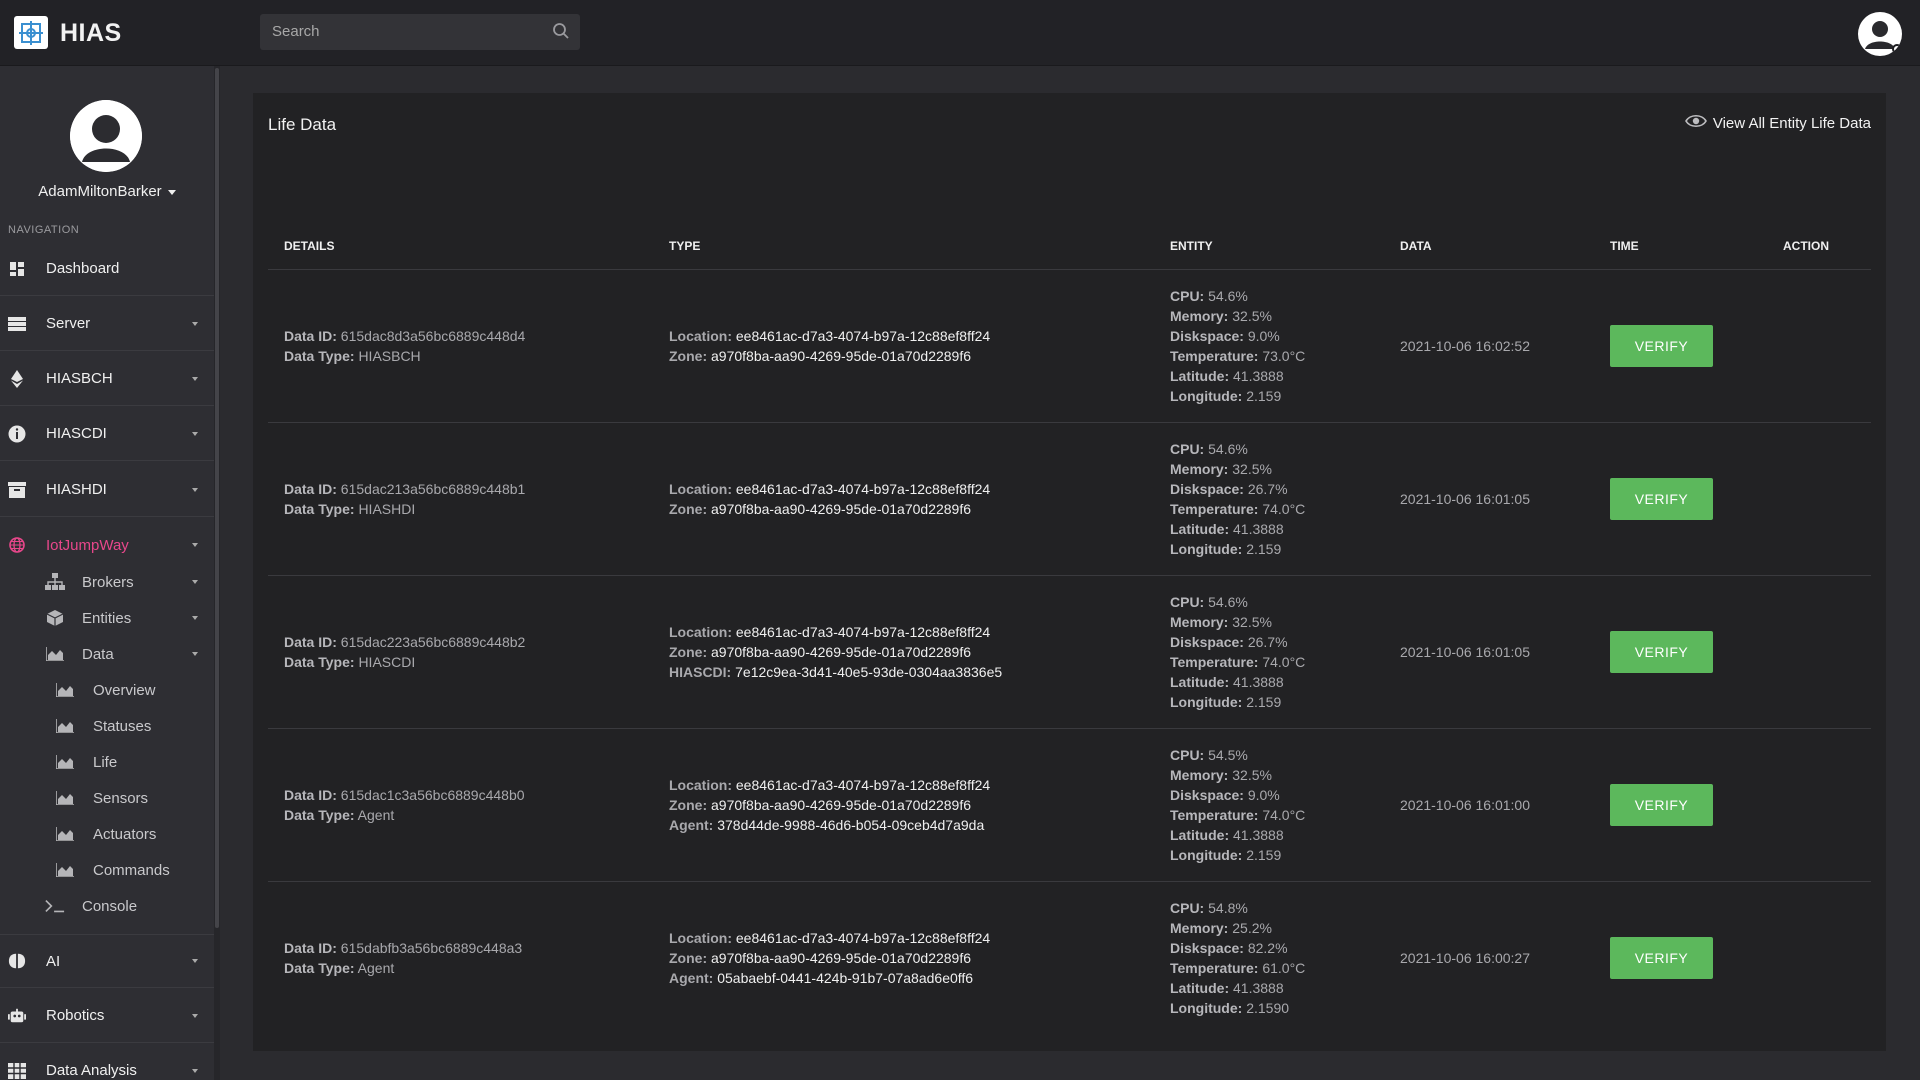 The height and width of the screenshot is (1080, 1920). I want to click on sidebar-subitem-data: Data, so click(107, 654).